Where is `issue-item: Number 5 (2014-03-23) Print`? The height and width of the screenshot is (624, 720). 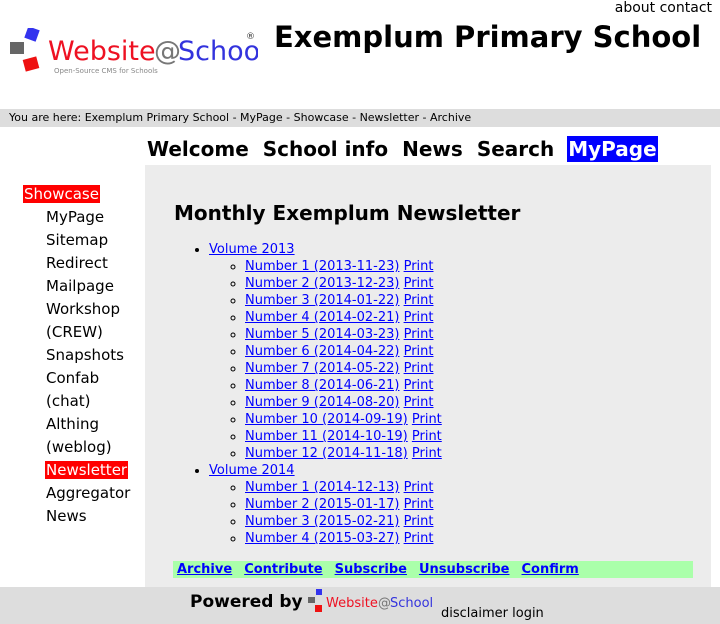
issue-item: Number 5 (2014-03-23) Print is located at coordinates (343, 334).